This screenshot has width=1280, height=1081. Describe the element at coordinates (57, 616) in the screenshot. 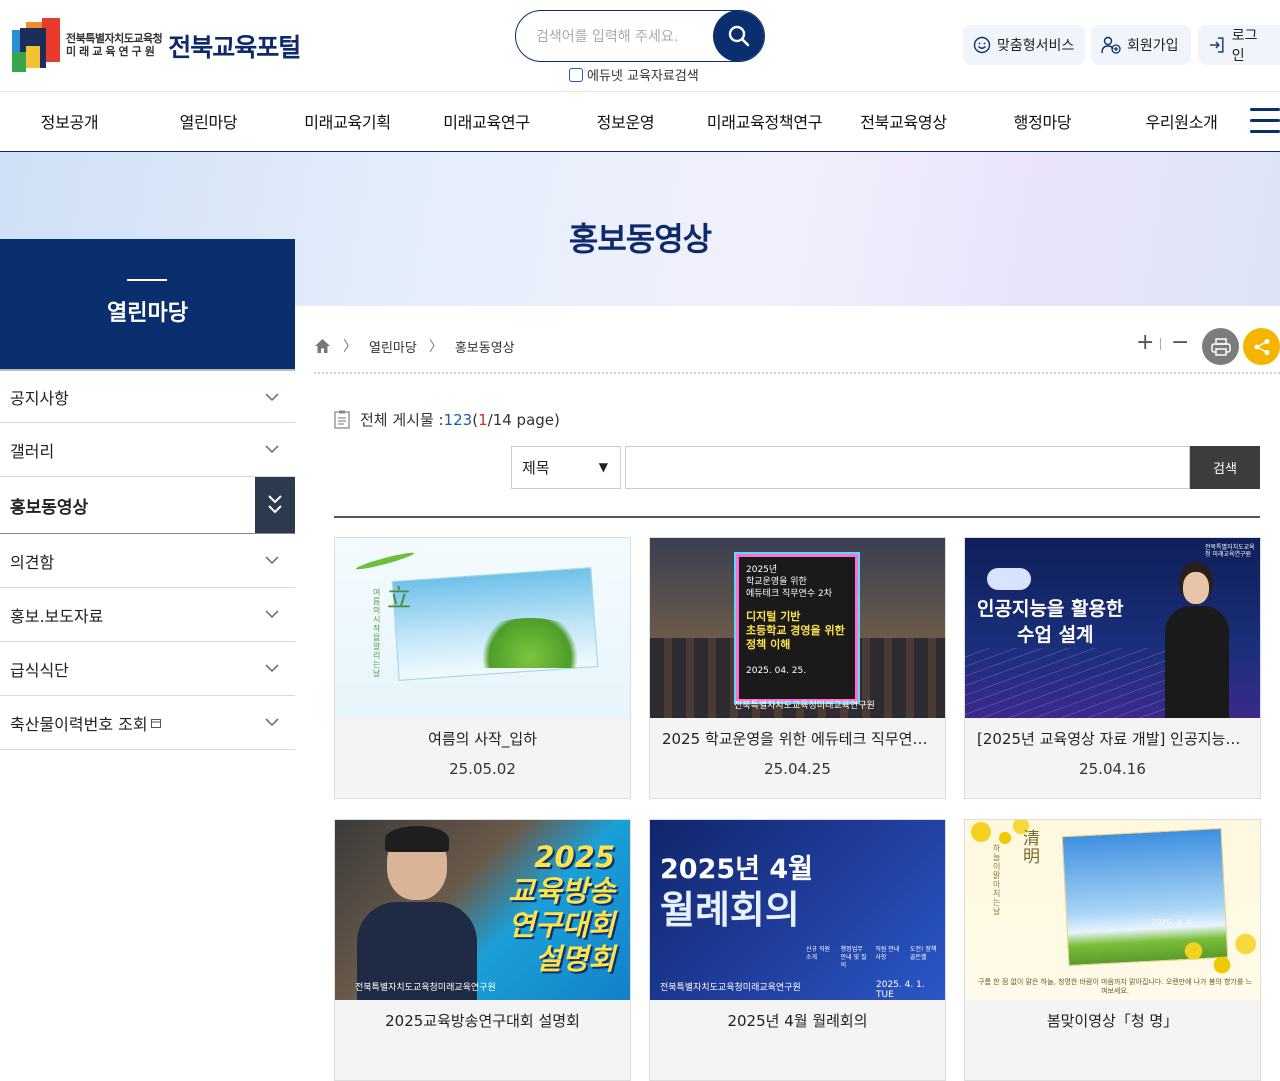

I see `sidebar-item-label: 홍보.보도자료` at that location.